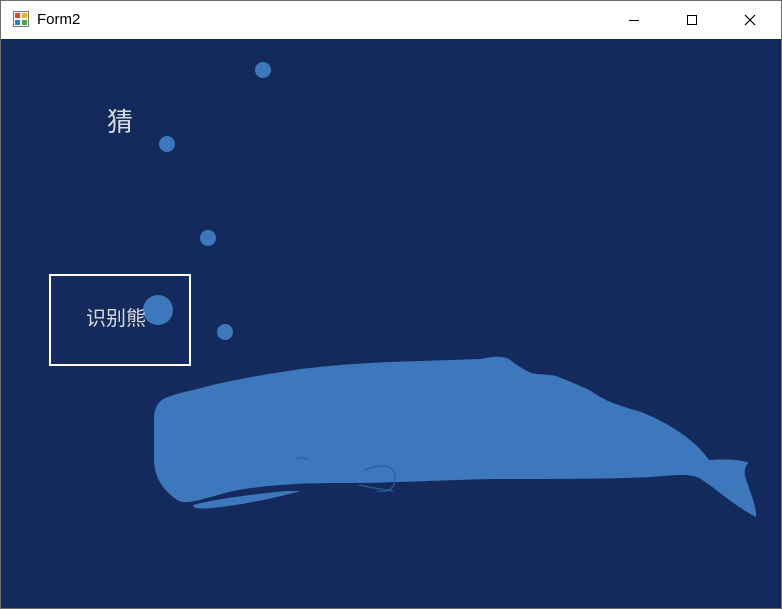 This screenshot has width=782, height=609. I want to click on maximize-button, so click(692, 20).